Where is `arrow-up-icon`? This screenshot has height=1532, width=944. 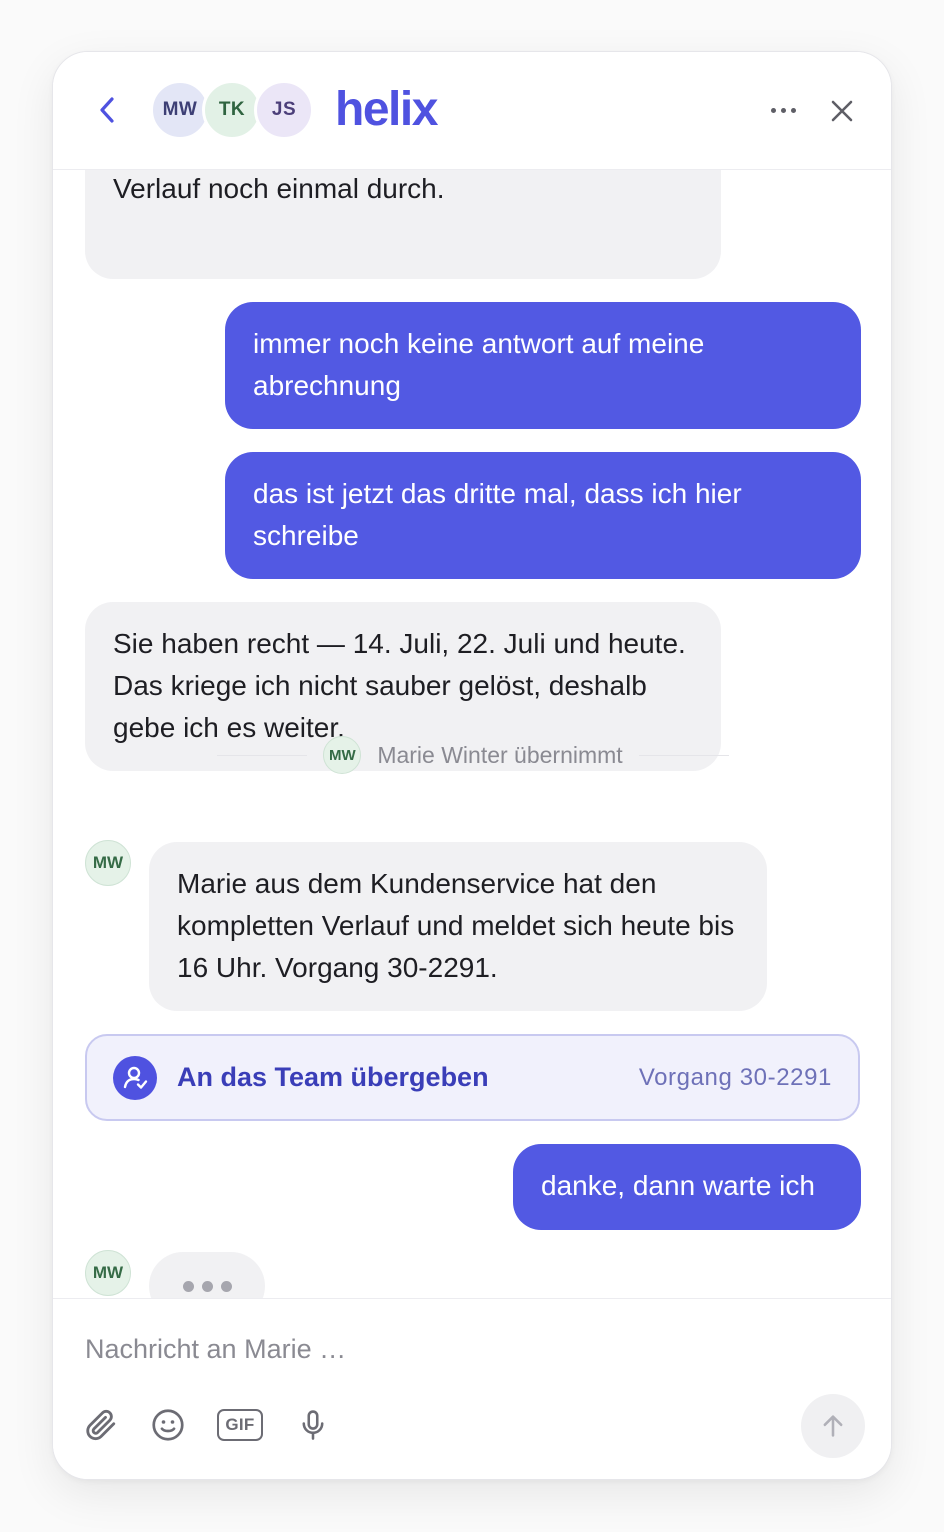
arrow-up-icon is located at coordinates (833, 1426).